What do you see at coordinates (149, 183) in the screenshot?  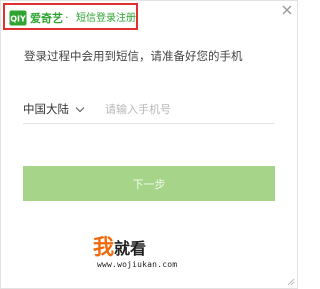 I see `next-step-button: 下一步` at bounding box center [149, 183].